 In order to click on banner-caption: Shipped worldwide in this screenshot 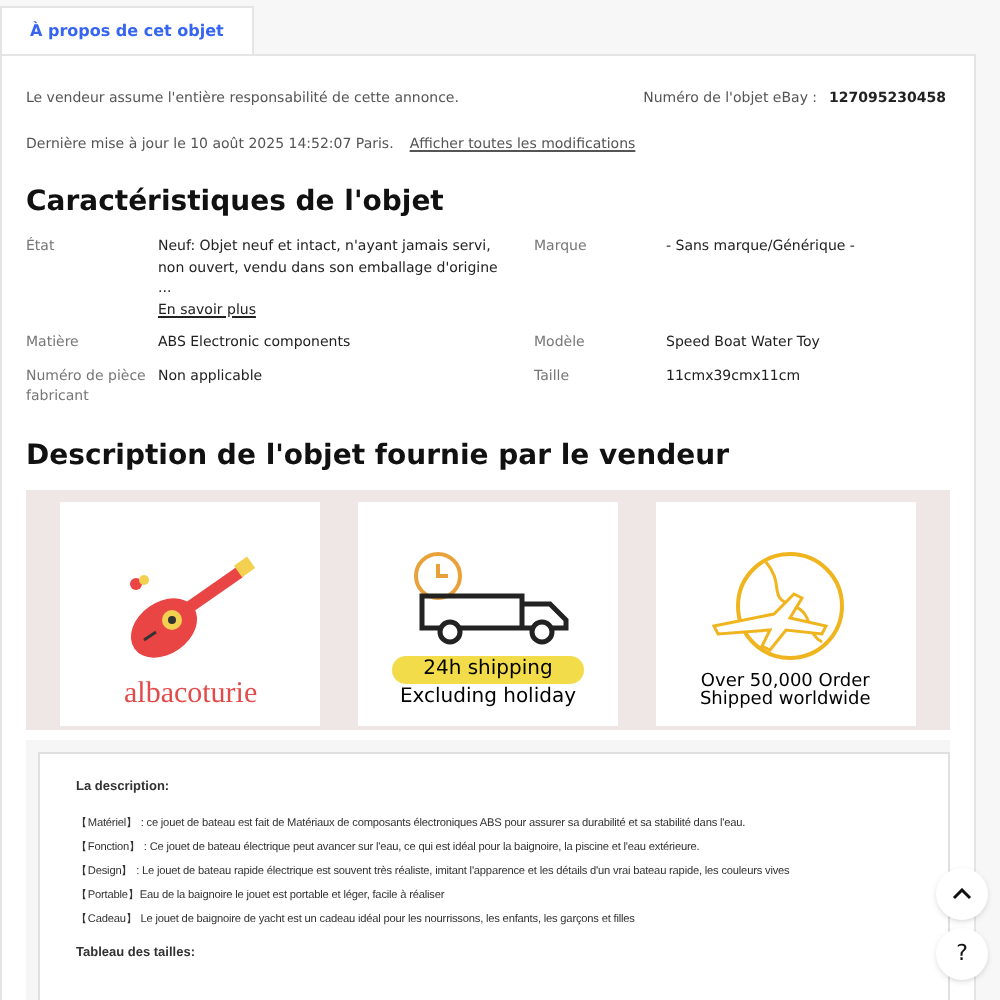, I will do `click(785, 700)`.